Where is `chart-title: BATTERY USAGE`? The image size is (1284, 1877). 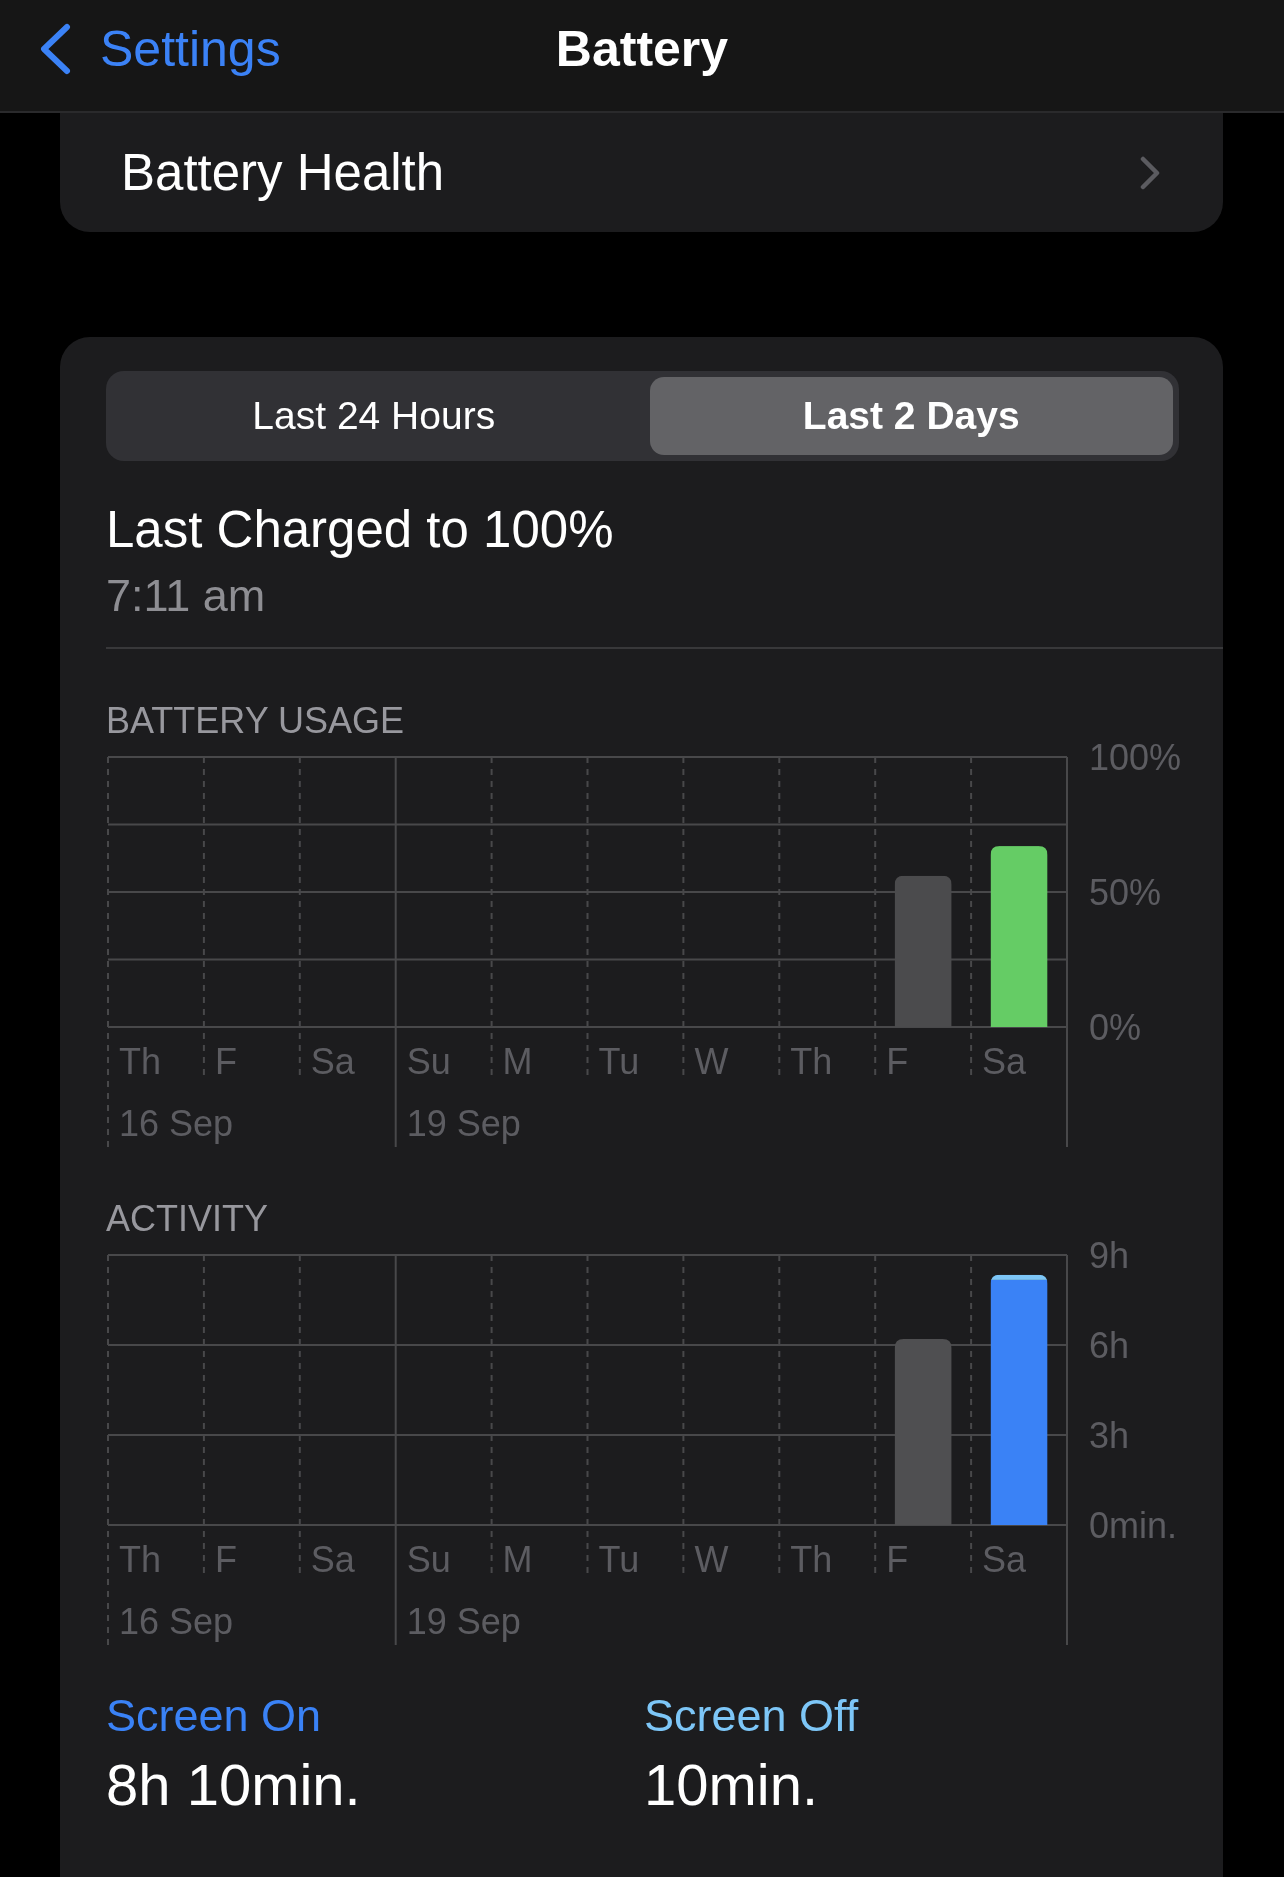
chart-title: BATTERY USAGE is located at coordinates (256, 721).